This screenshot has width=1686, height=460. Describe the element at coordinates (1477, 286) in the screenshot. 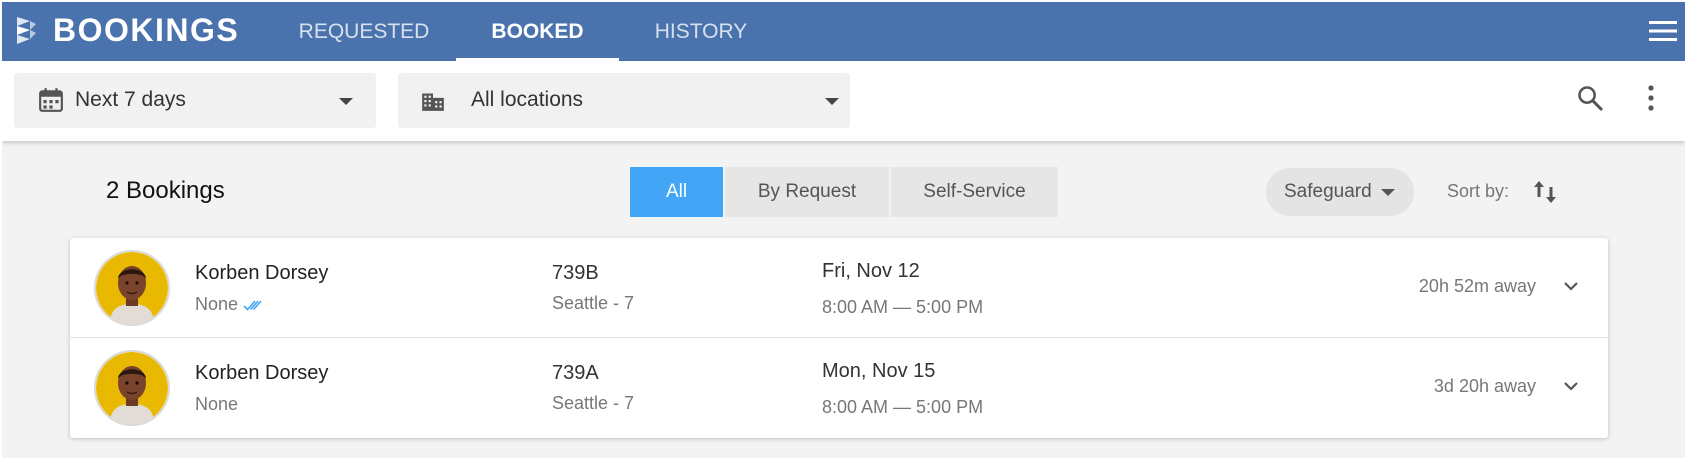

I see `time-away: 20h 52m away` at that location.